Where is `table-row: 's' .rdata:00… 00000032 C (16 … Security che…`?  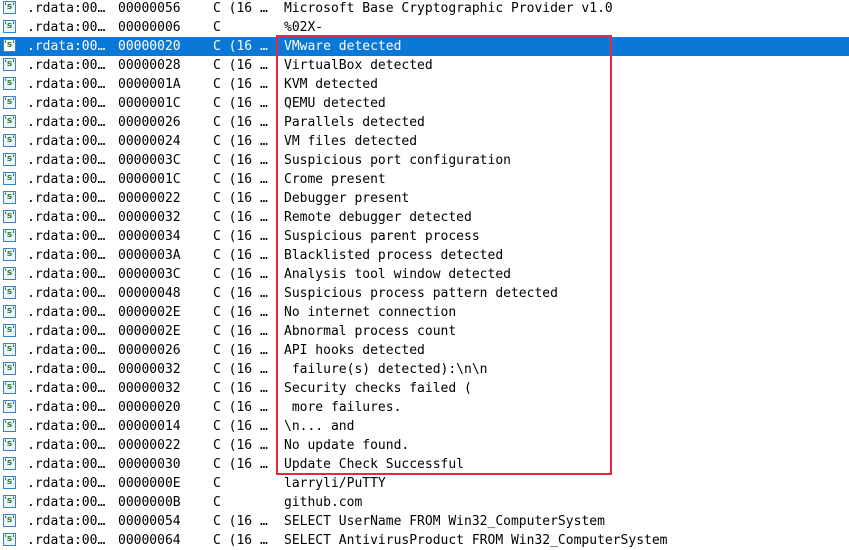 table-row: 's' .rdata:00… 00000032 C (16 … Security che… is located at coordinates (424, 388).